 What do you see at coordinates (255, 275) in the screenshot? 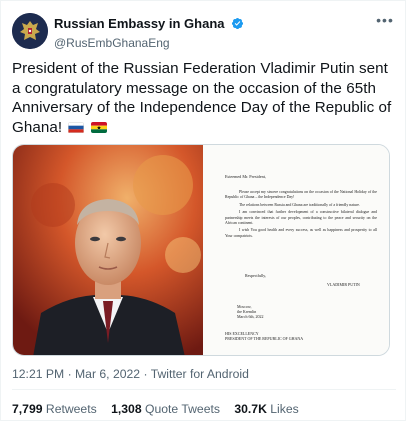
I see `letter-closing: Respectfully,` at bounding box center [255, 275].